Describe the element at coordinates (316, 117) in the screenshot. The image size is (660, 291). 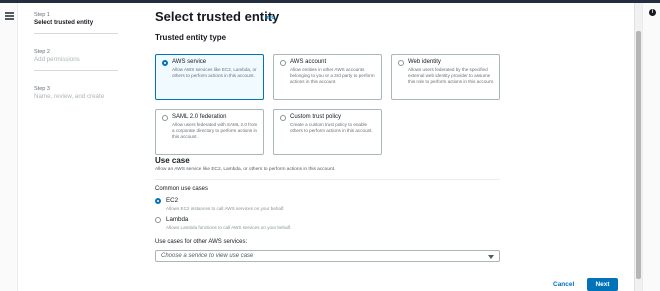
I see `card-title: Custom trust policy` at that location.